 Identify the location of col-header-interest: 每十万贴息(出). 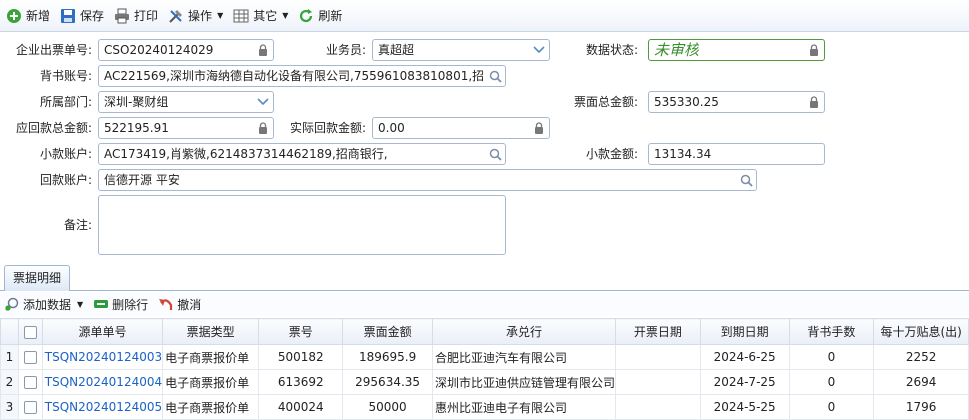
(921, 331).